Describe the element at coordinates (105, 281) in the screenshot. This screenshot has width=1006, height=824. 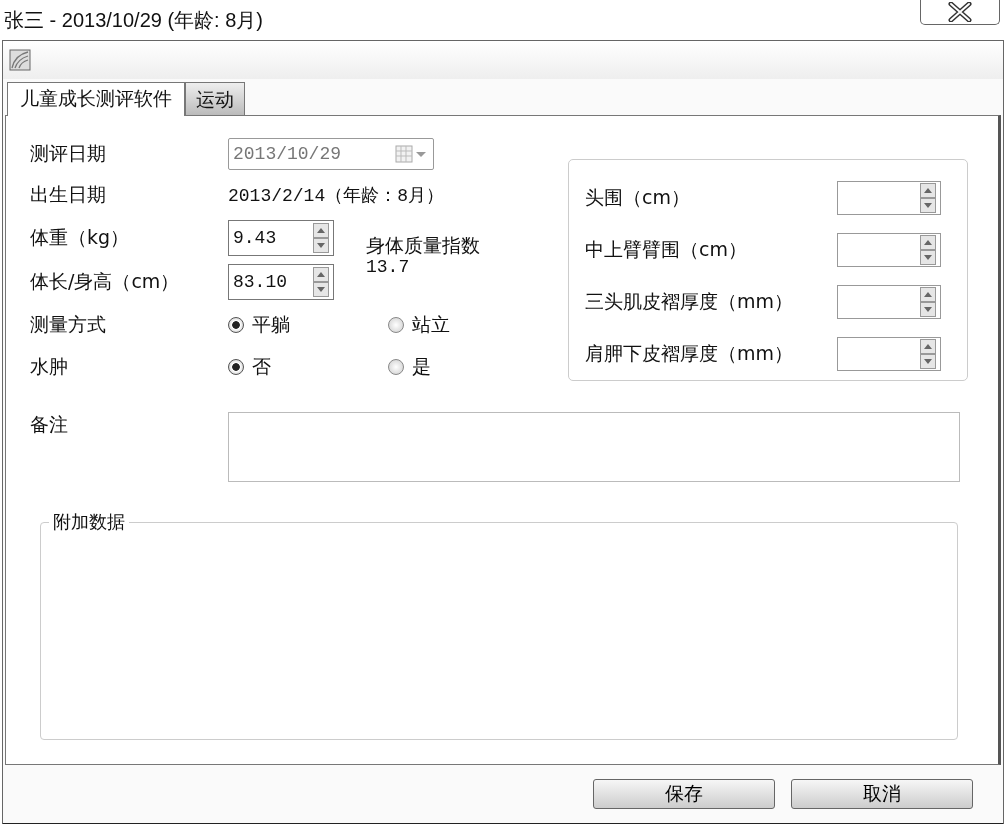
I see `field-label: 体长/身高（cm）` at that location.